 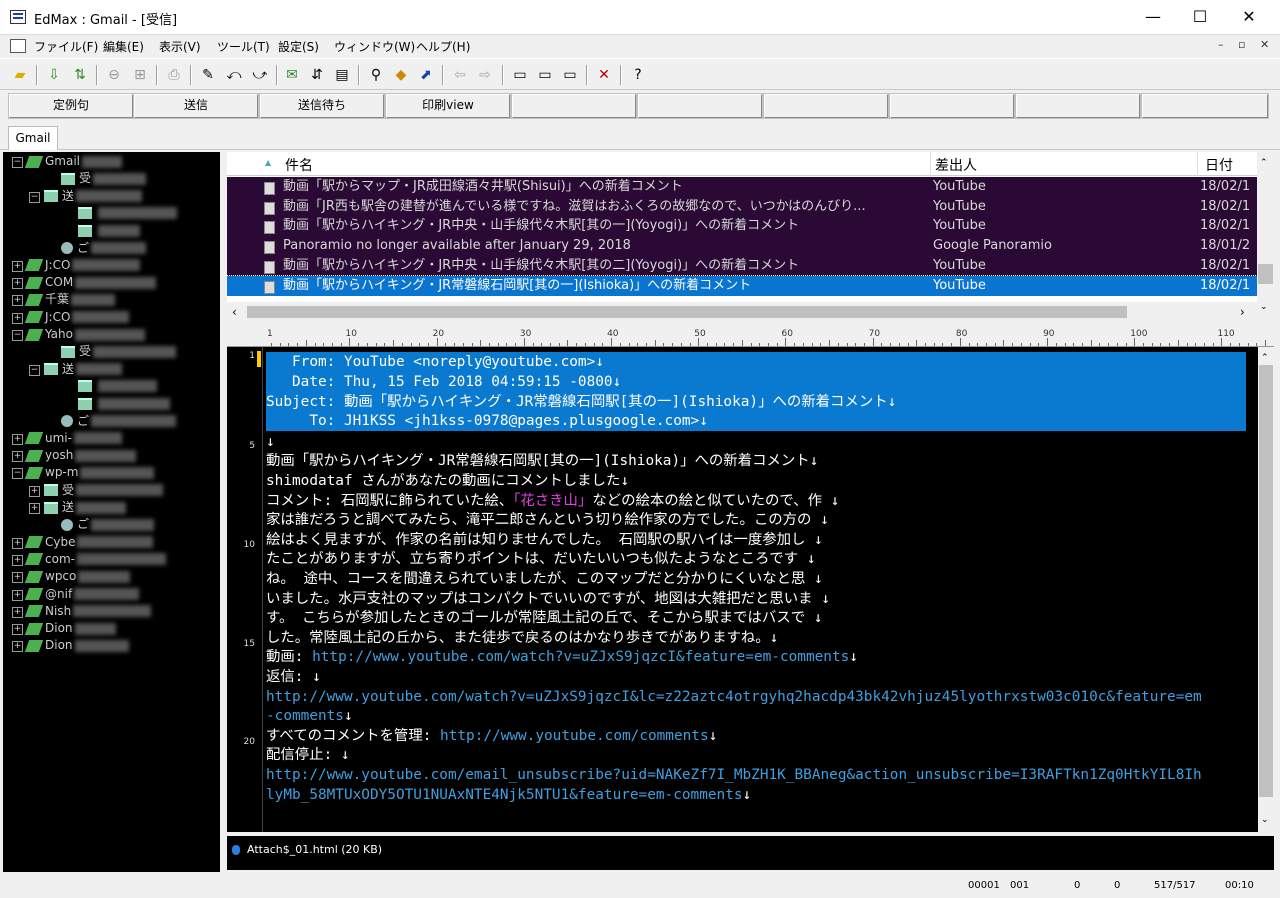 I want to click on tree-item: + COM, so click(x=80, y=282).